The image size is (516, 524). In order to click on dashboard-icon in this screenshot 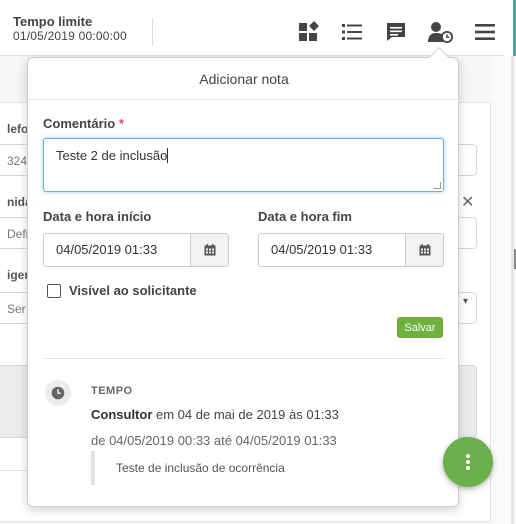, I will do `click(309, 32)`.